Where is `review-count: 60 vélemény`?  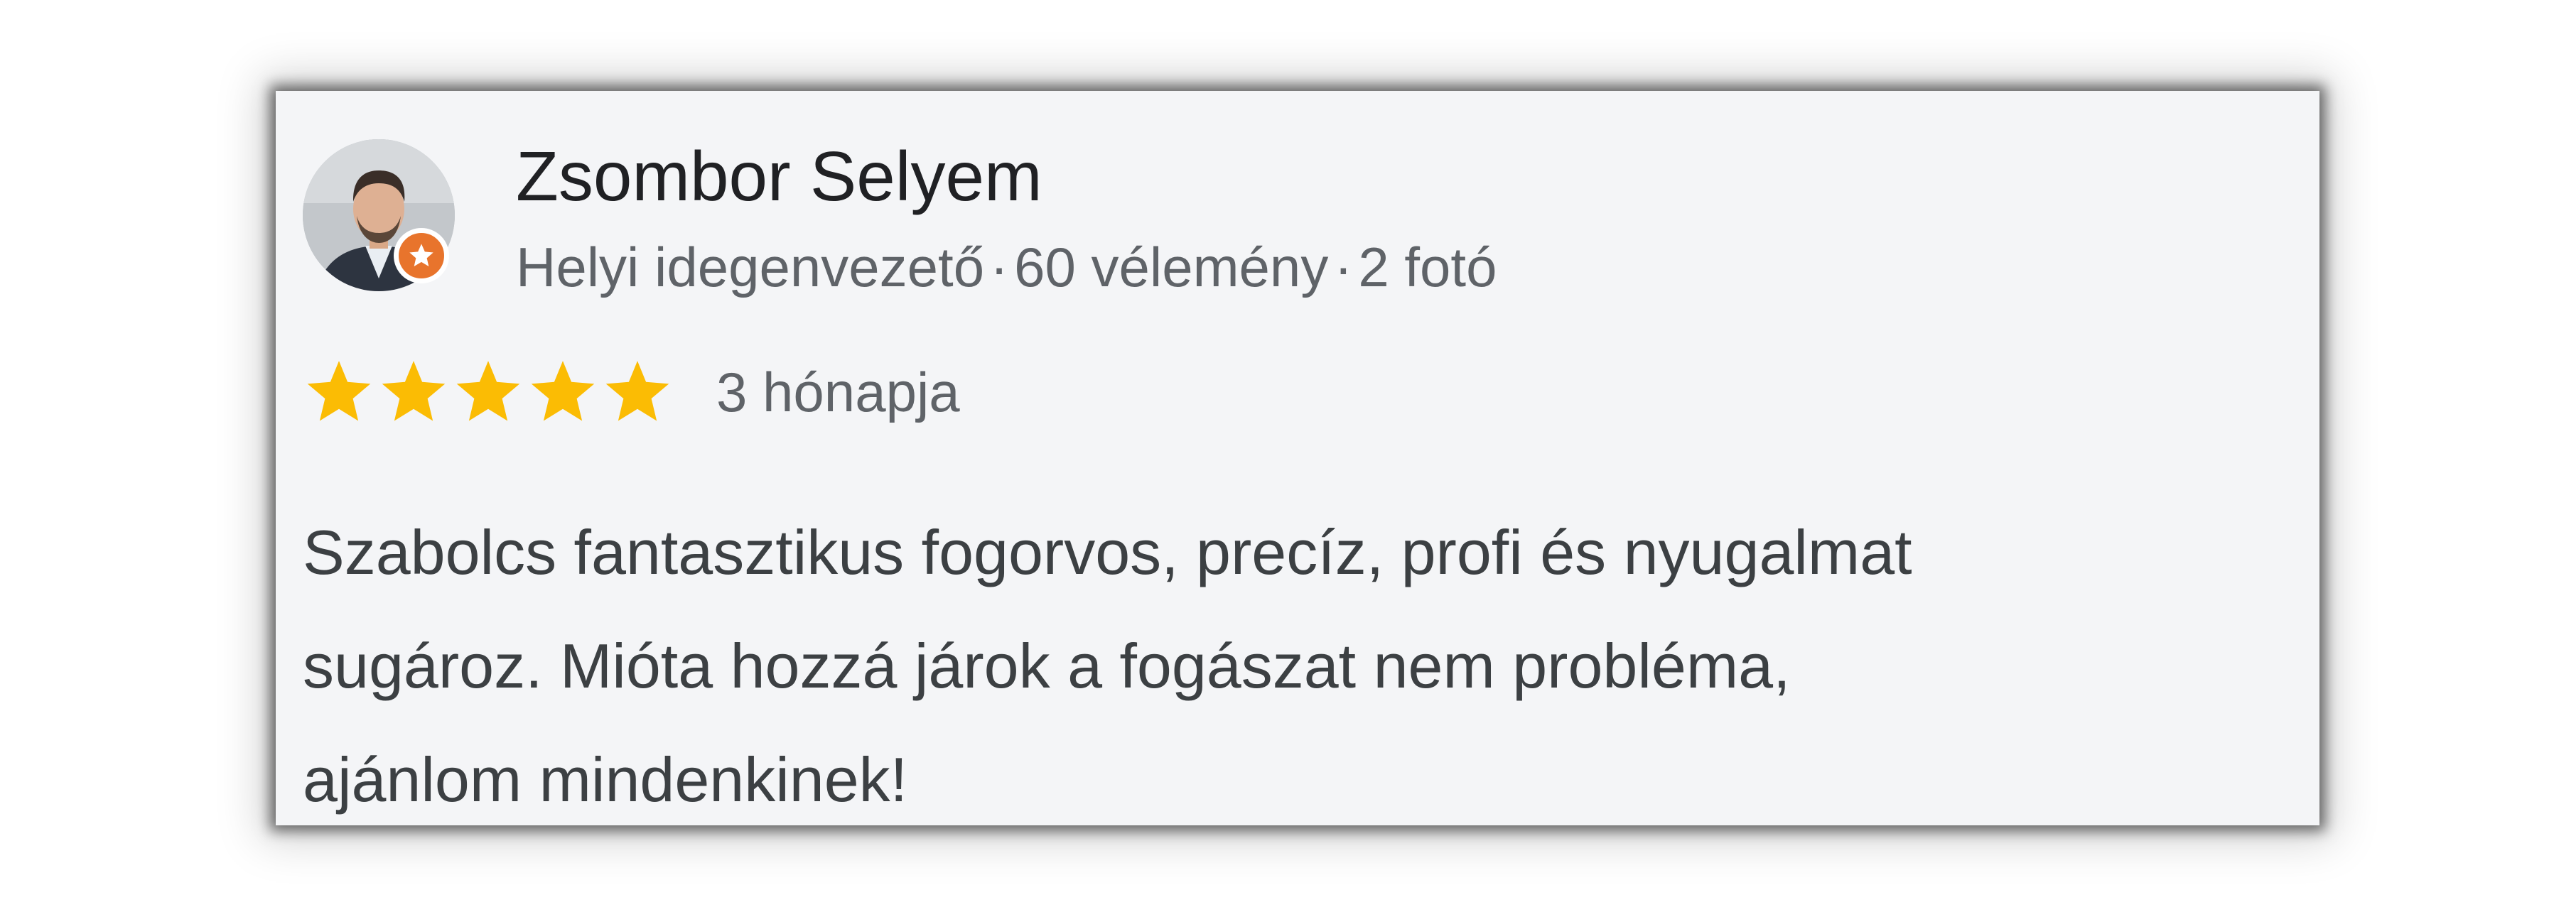
review-count: 60 vélemény is located at coordinates (1171, 267).